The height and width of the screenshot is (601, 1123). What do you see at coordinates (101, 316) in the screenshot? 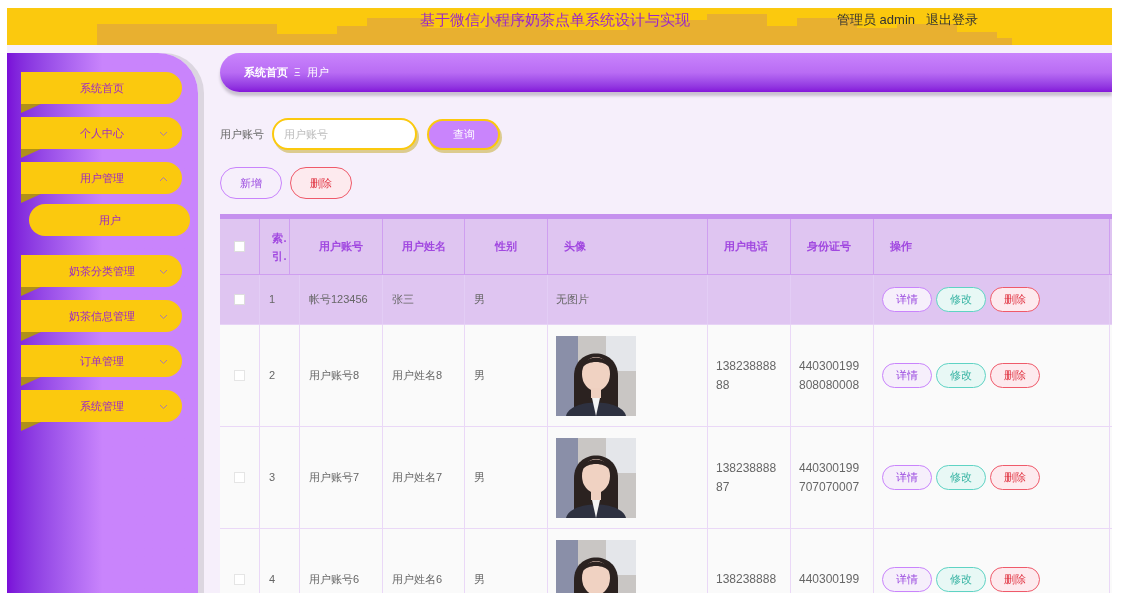
I see `sidebar-item: 奶茶信息管理` at bounding box center [101, 316].